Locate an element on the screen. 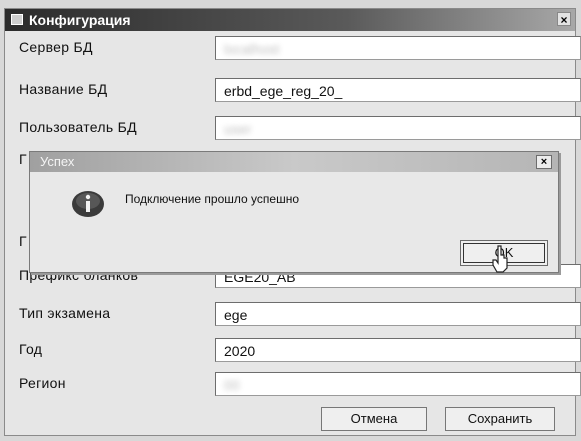  window-titlebar: Конфигурация × is located at coordinates (290, 20).